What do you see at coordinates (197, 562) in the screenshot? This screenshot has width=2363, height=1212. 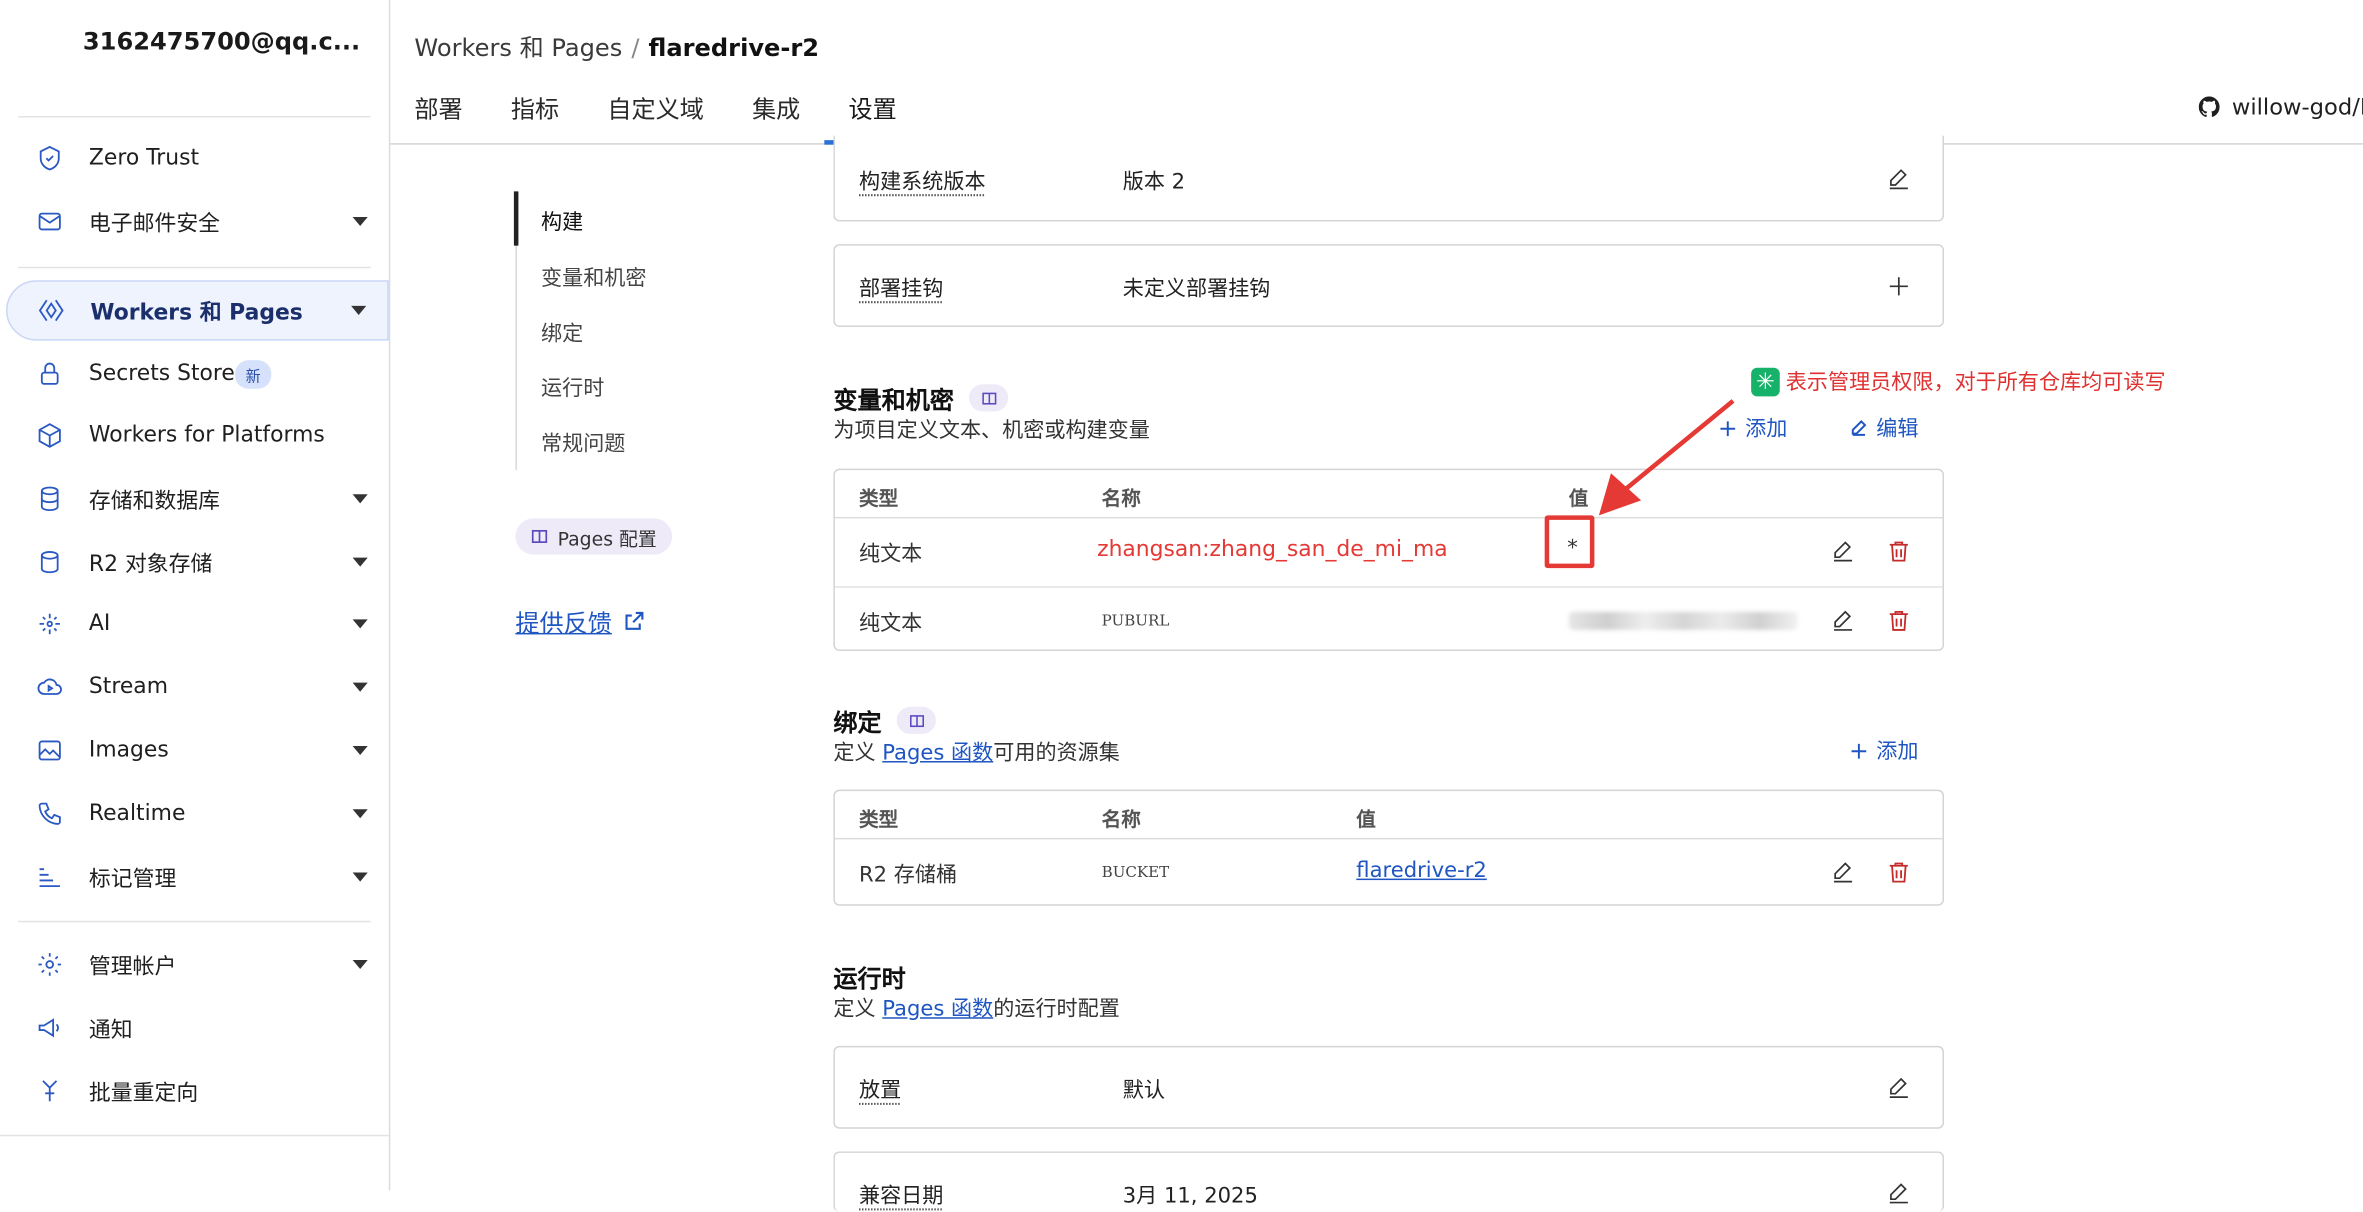 I see `sidebar-item-r2: R2 对象存储` at bounding box center [197, 562].